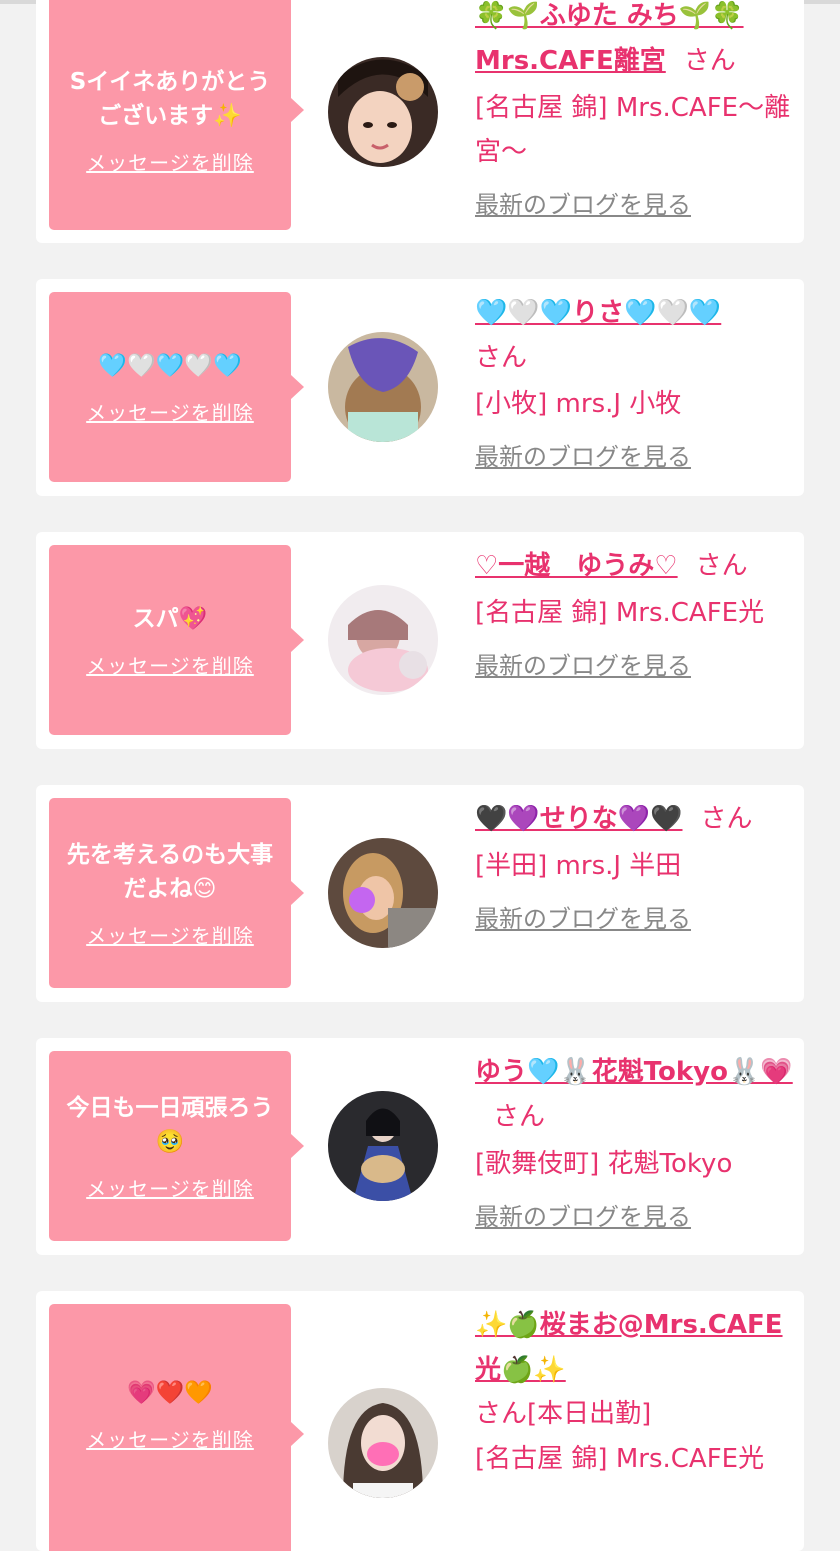 The image size is (840, 1551). Describe the element at coordinates (170, 871) in the screenshot. I see `message-text: 先を考えるのも大事だよね😊` at that location.